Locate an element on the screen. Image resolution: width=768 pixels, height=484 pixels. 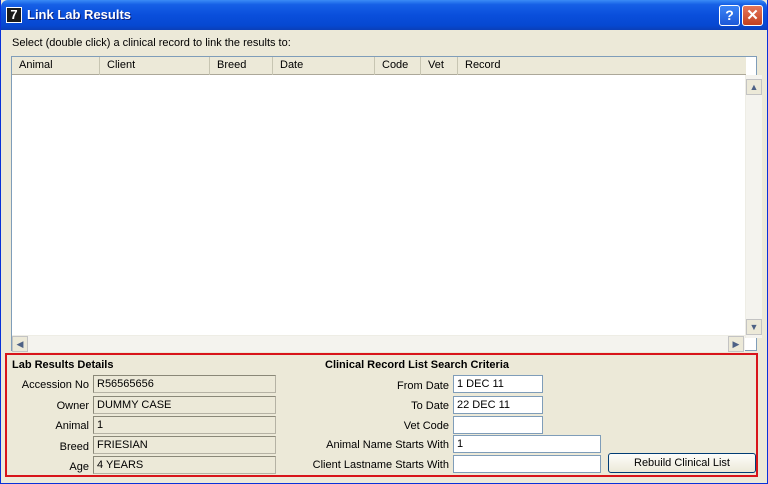
breed-field: FRIESIAN is located at coordinates (184, 445).